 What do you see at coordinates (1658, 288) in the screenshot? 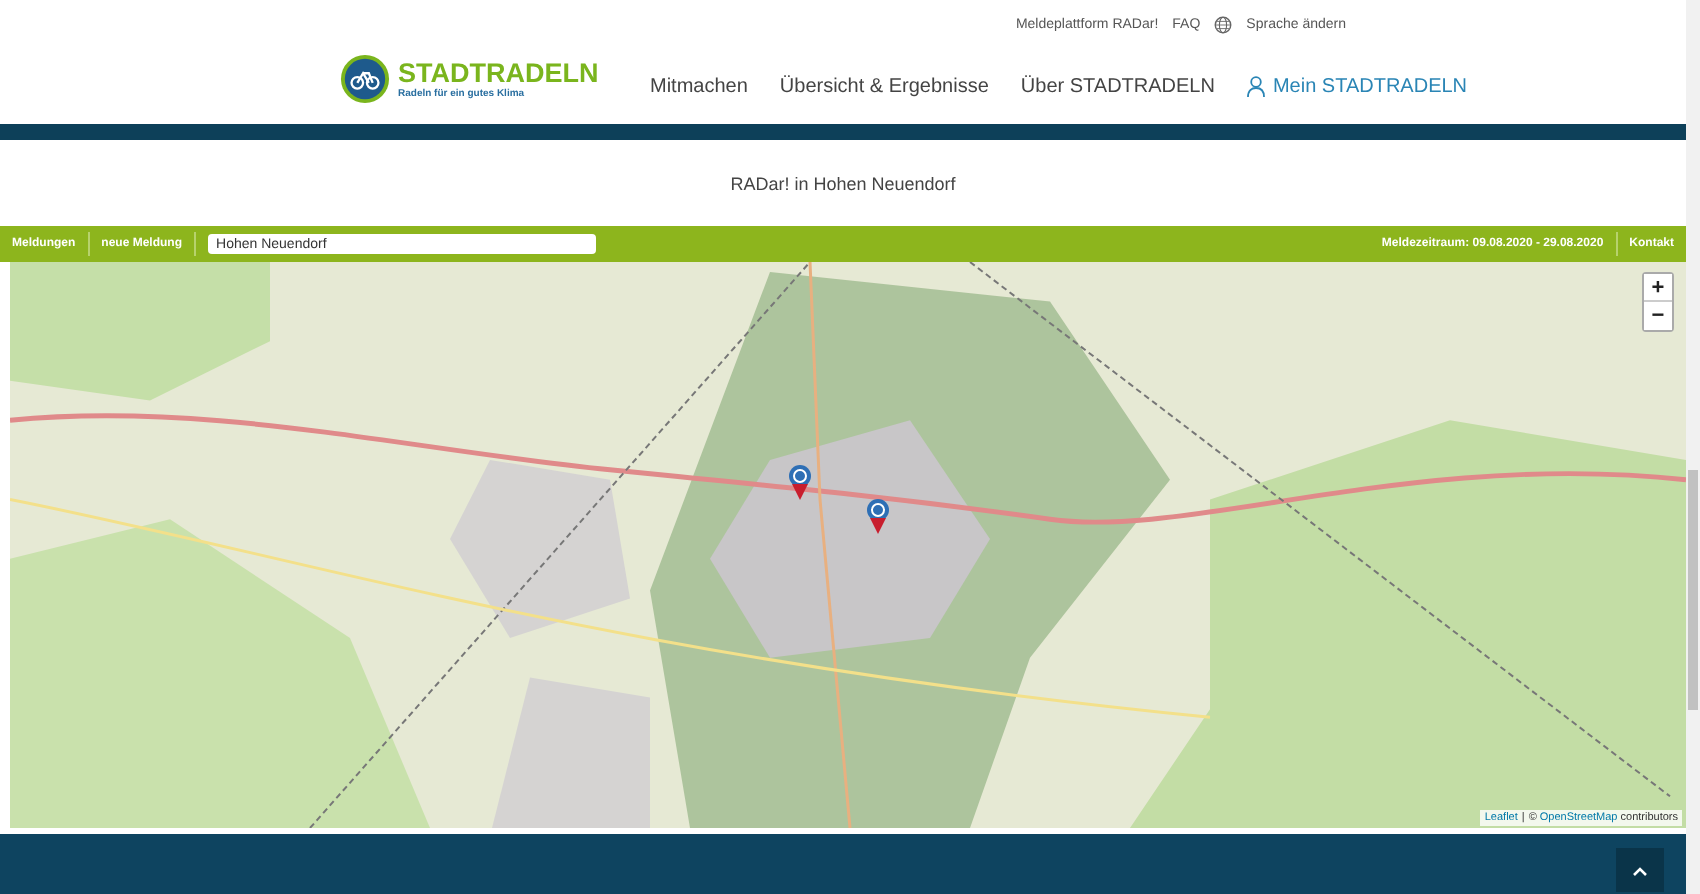
I see `zoom-in-button: +` at bounding box center [1658, 288].